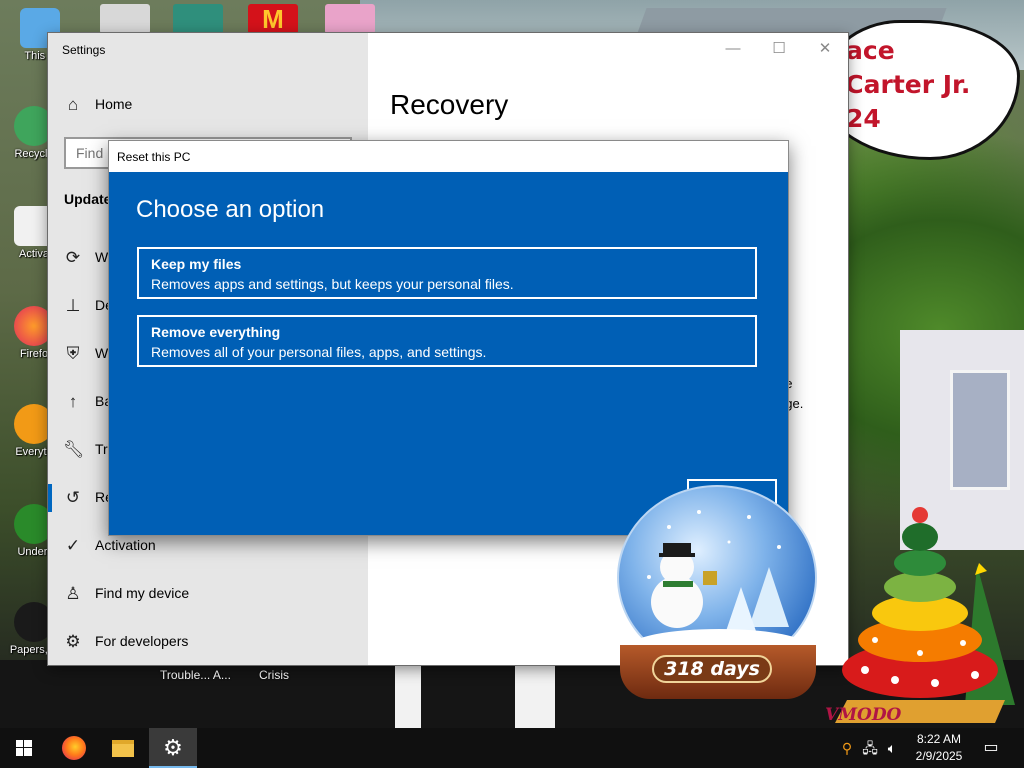 This screenshot has height=768, width=1024. I want to click on action-center-icon: ▭, so click(991, 748).